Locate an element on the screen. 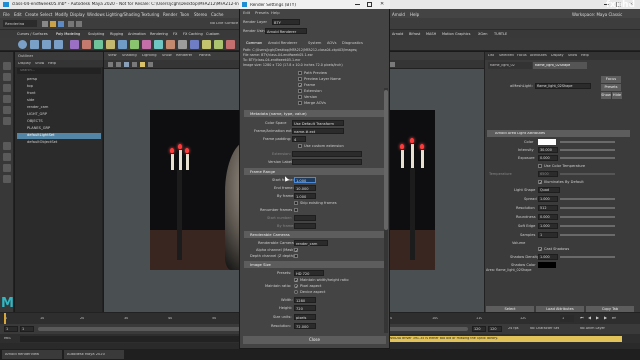 The height and width of the screenshot is (360, 640). rs-image-size-section: Image Size is located at coordinates (314, 264).